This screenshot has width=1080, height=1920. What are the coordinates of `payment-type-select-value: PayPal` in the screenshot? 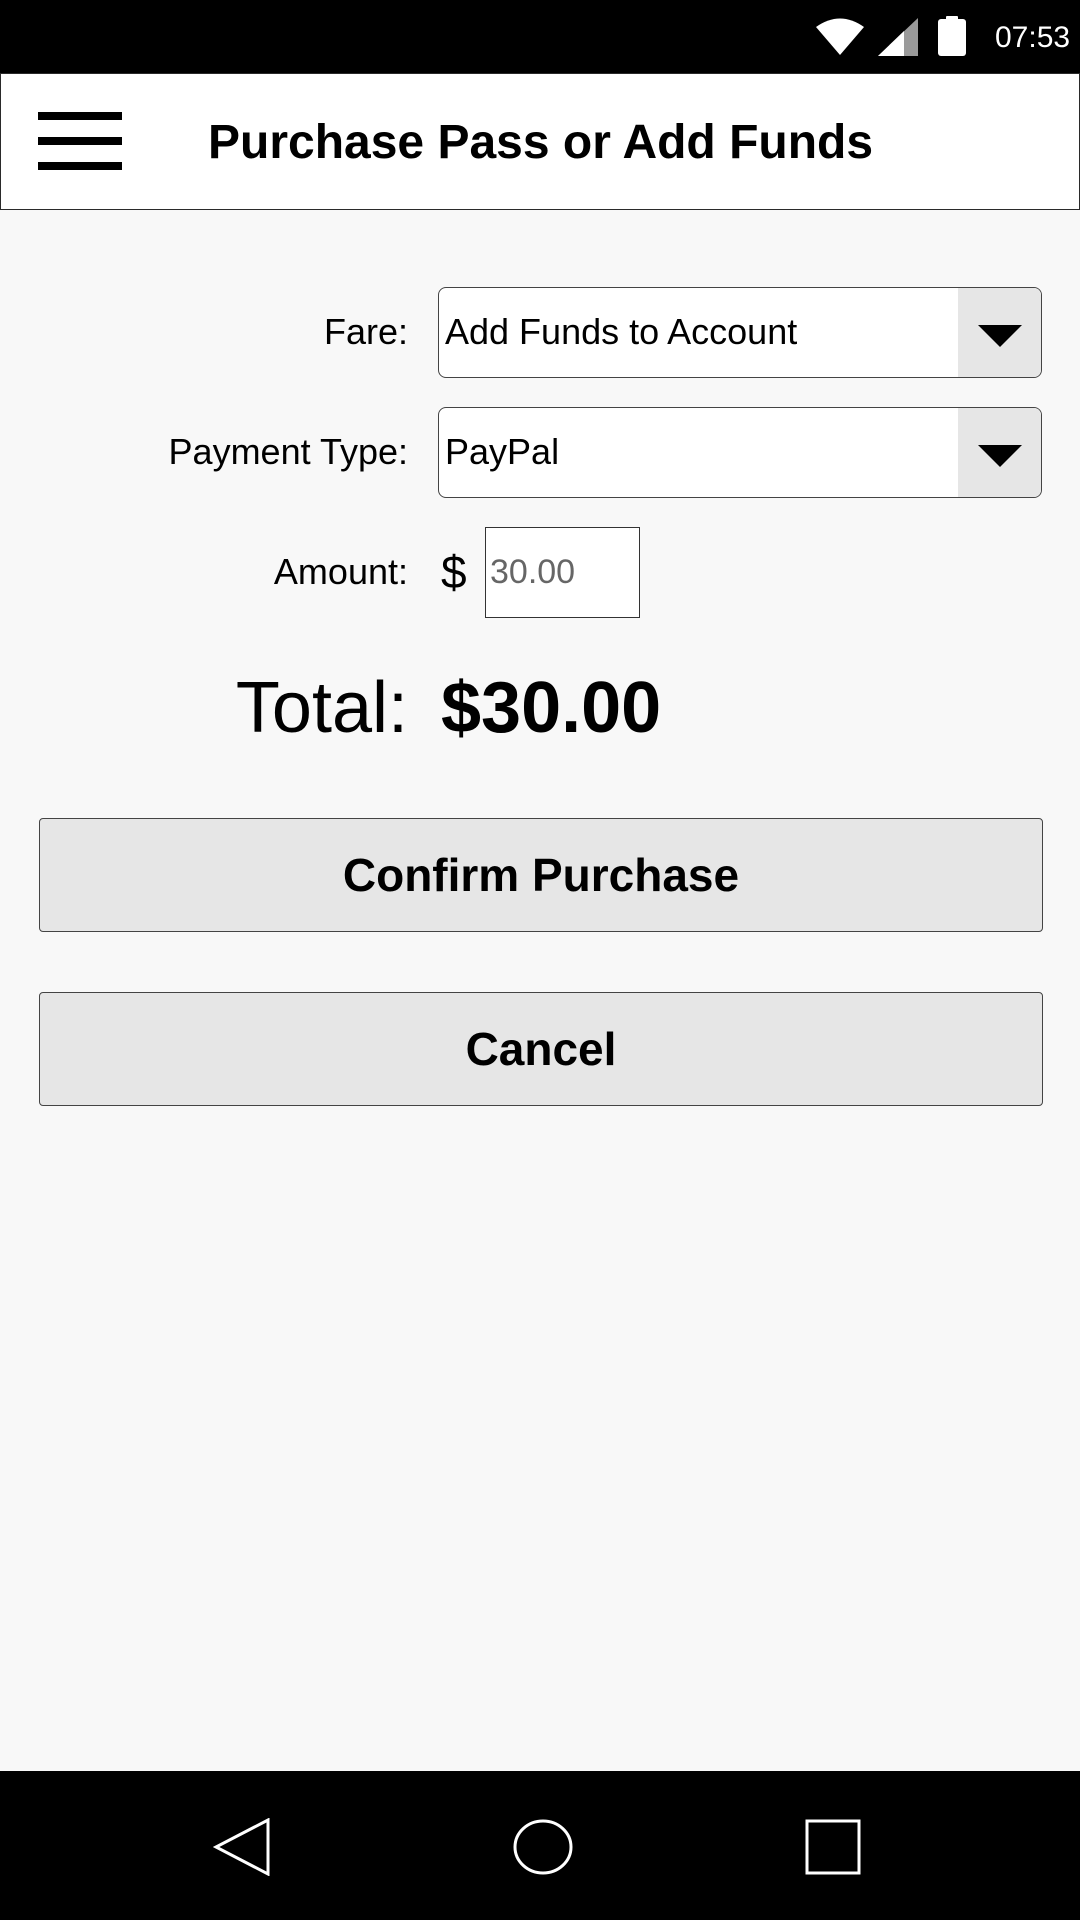 It's located at (502, 451).